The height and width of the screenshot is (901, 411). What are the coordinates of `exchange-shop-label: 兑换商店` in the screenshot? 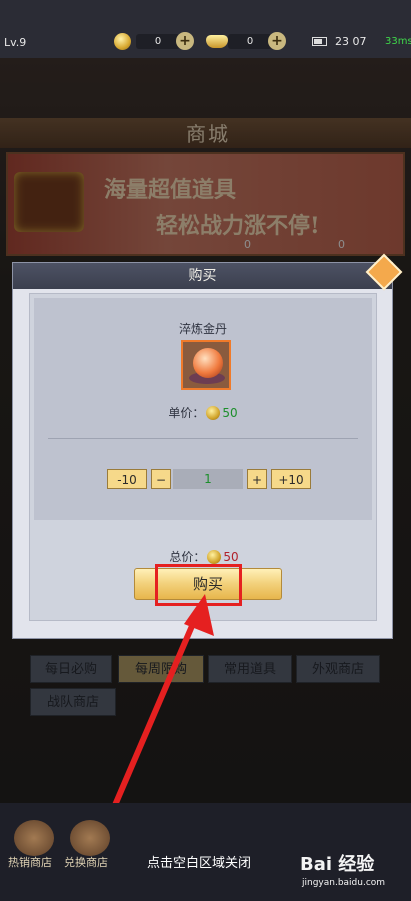 It's located at (86, 862).